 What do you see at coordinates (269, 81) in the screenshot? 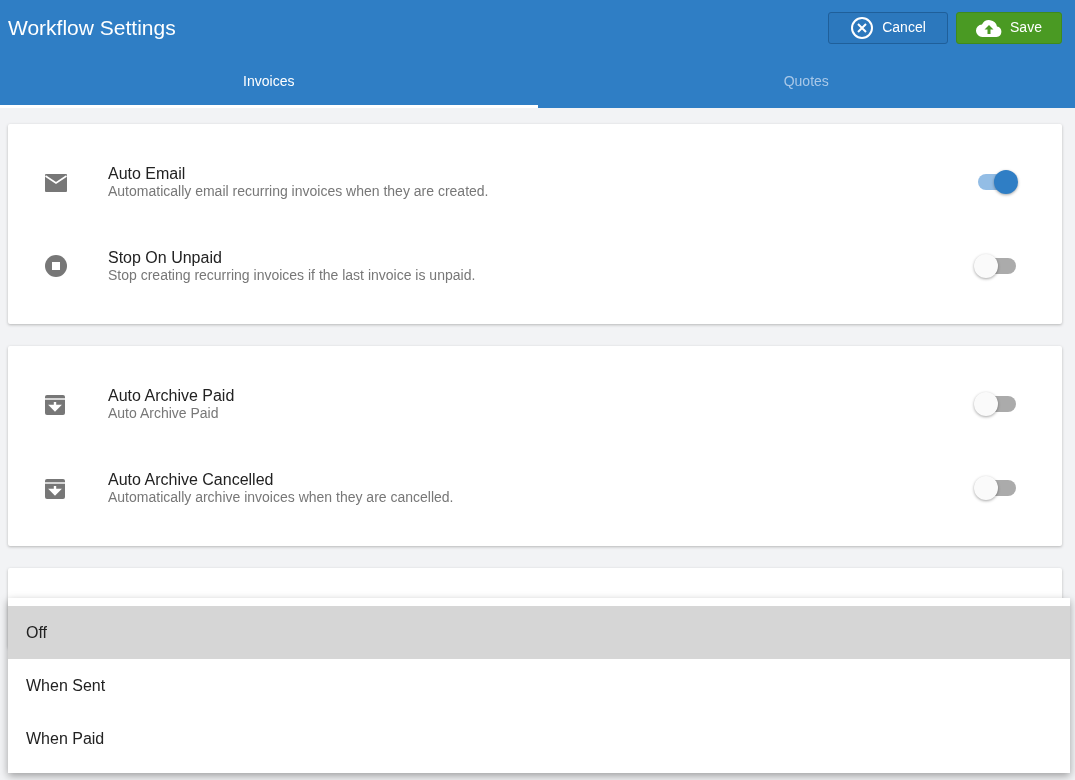
I see `tab: Invoices` at bounding box center [269, 81].